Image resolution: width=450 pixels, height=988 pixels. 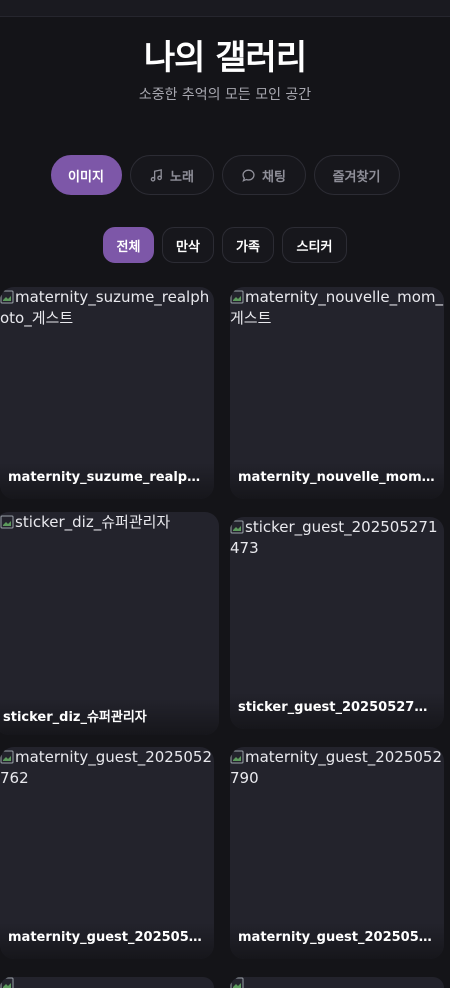 I want to click on gallery-image: maternity_guest_2025052790, so click(x=337, y=768).